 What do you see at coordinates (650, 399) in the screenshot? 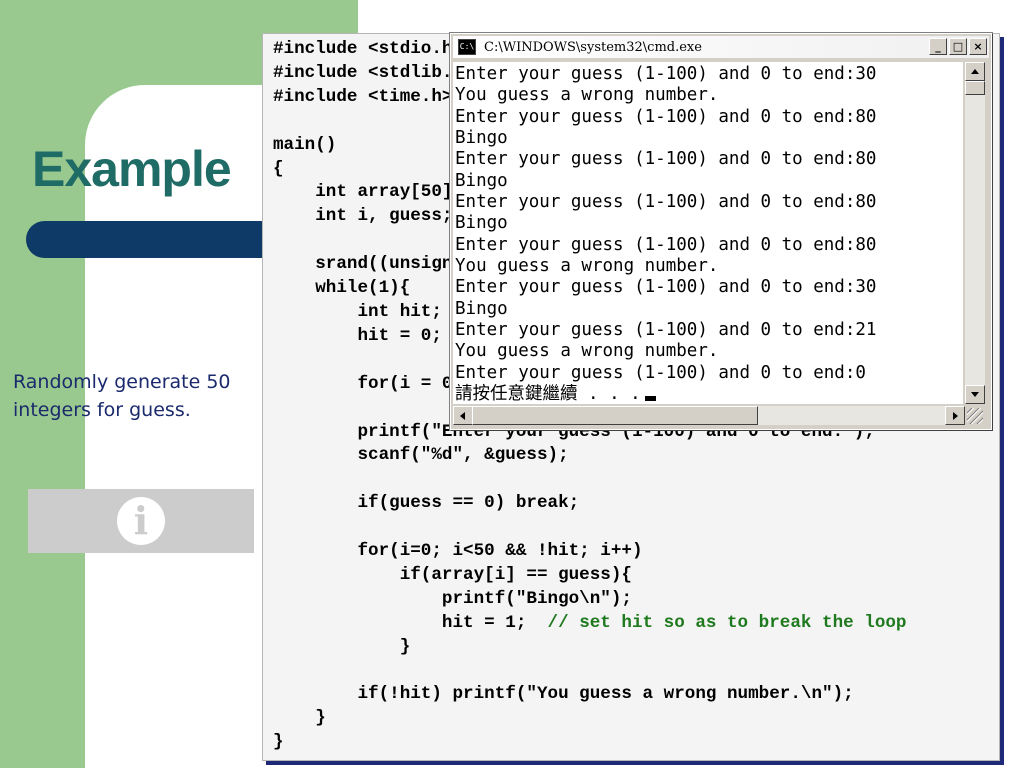
I see `text-cursor` at bounding box center [650, 399].